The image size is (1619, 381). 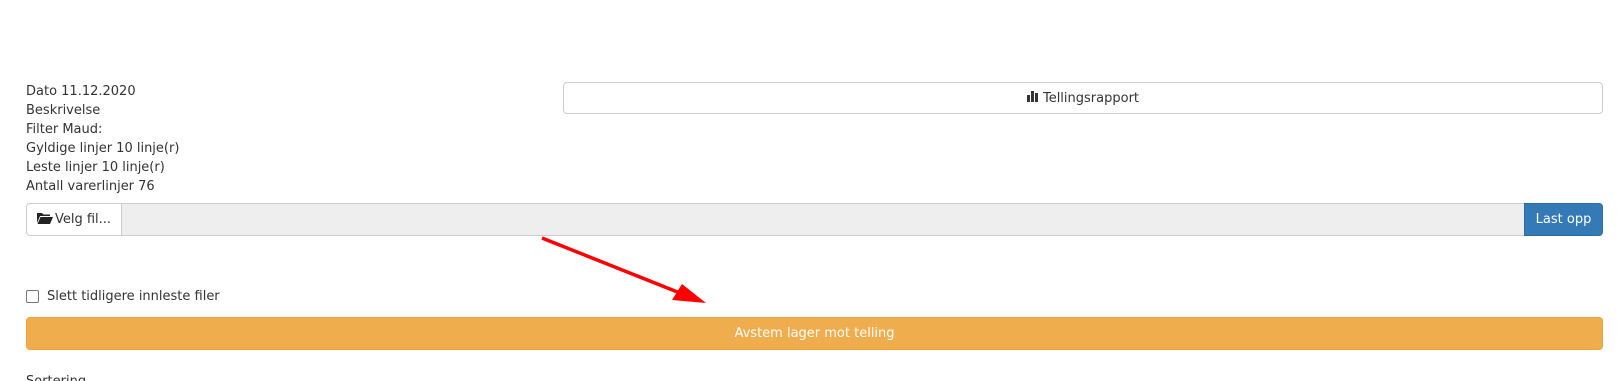 I want to click on delete-previous-files-label: Slett tidligere innleste filer, so click(x=133, y=296).